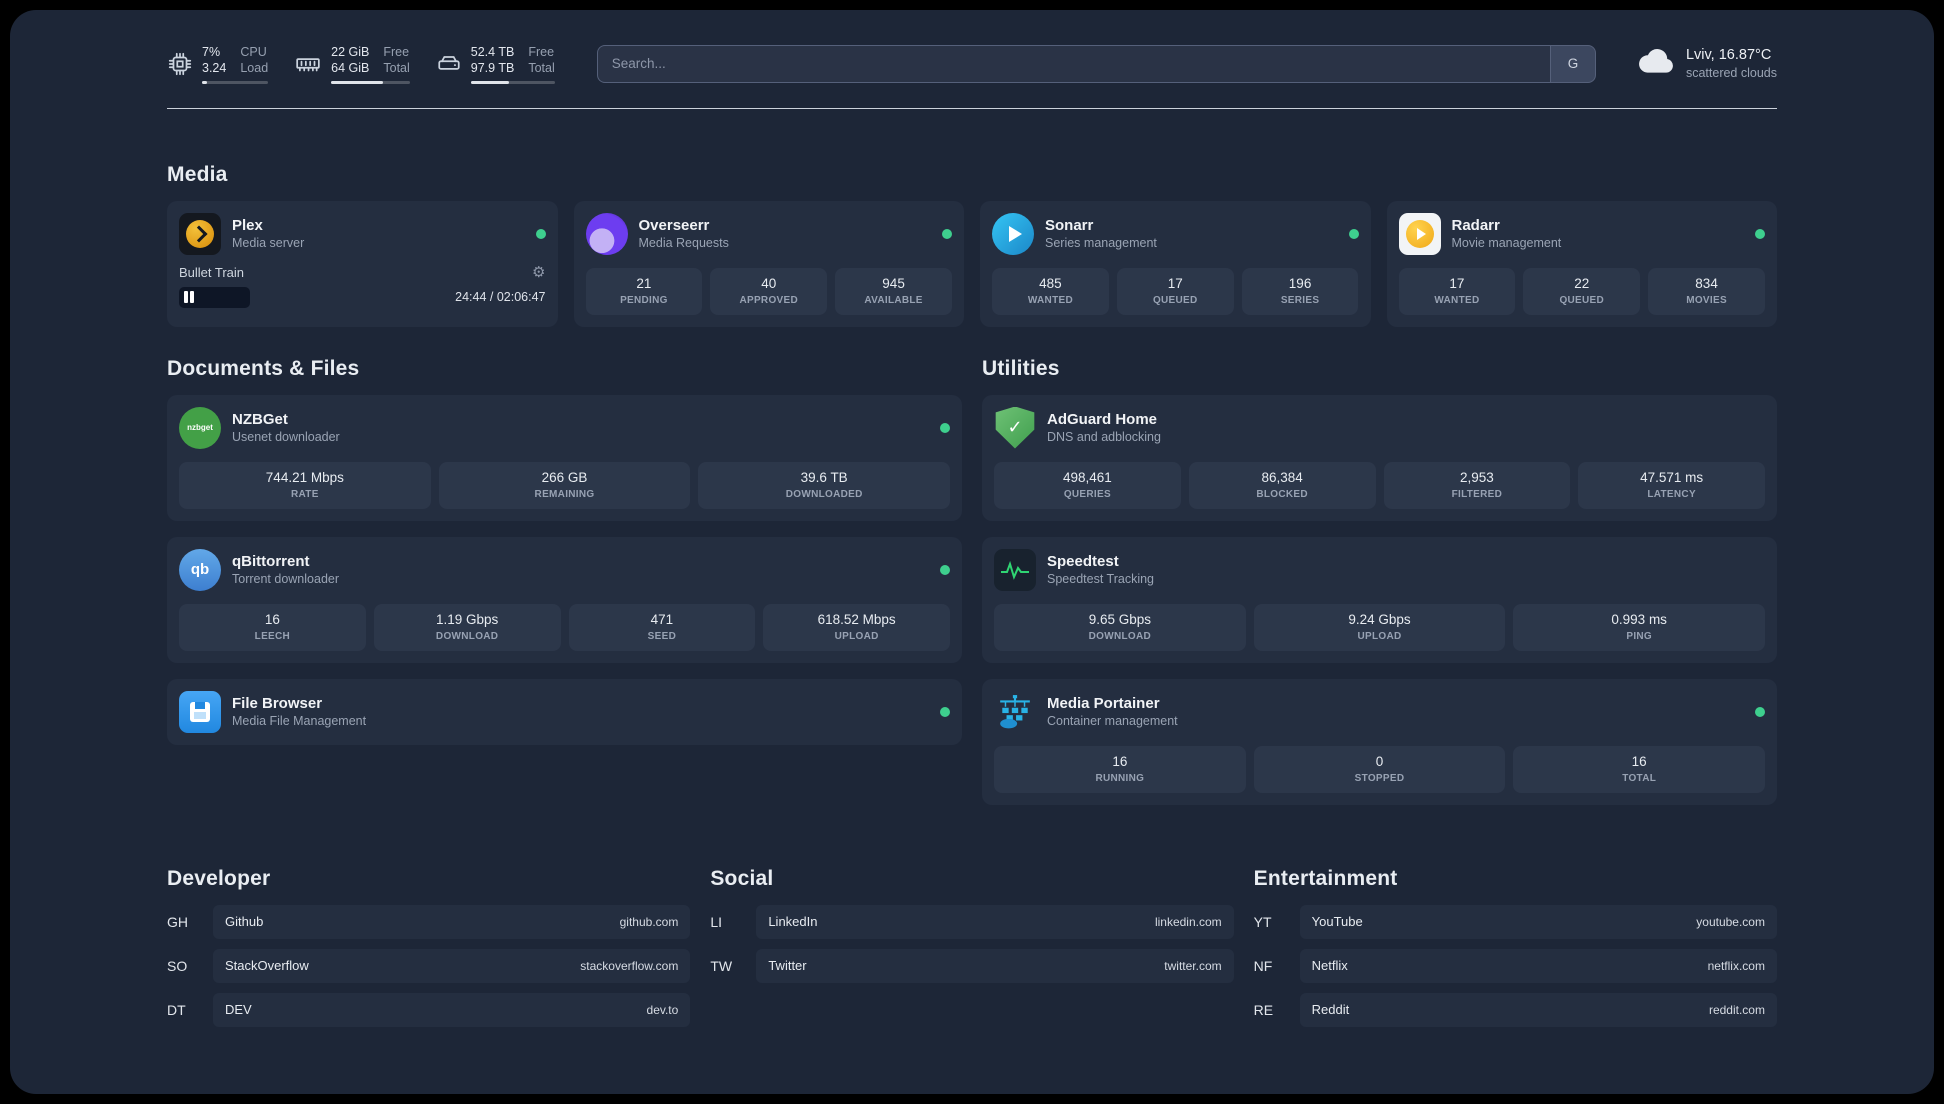 This screenshot has height=1104, width=1944. What do you see at coordinates (492, 52) in the screenshot?
I see `disk-free-value: 52.4 TB` at bounding box center [492, 52].